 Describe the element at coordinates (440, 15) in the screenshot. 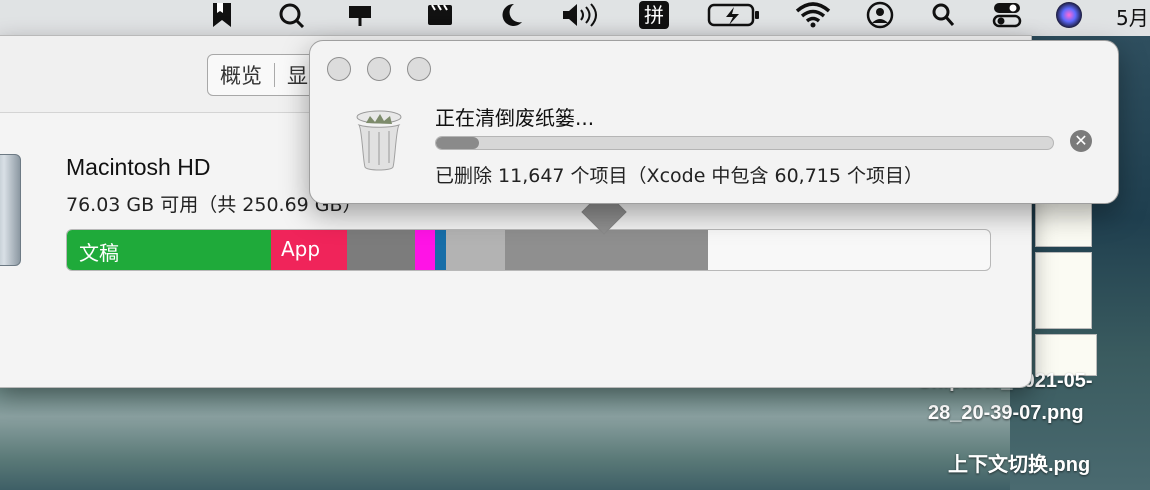

I see `clapper-icon` at that location.